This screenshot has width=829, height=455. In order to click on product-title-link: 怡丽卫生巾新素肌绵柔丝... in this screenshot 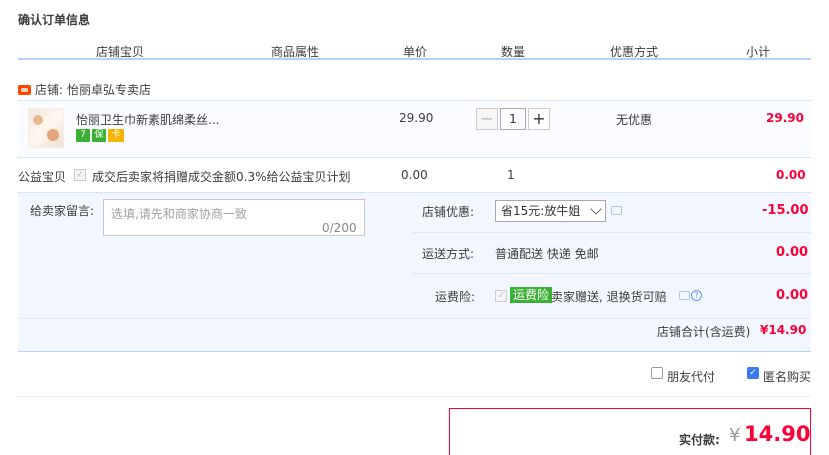, I will do `click(147, 119)`.